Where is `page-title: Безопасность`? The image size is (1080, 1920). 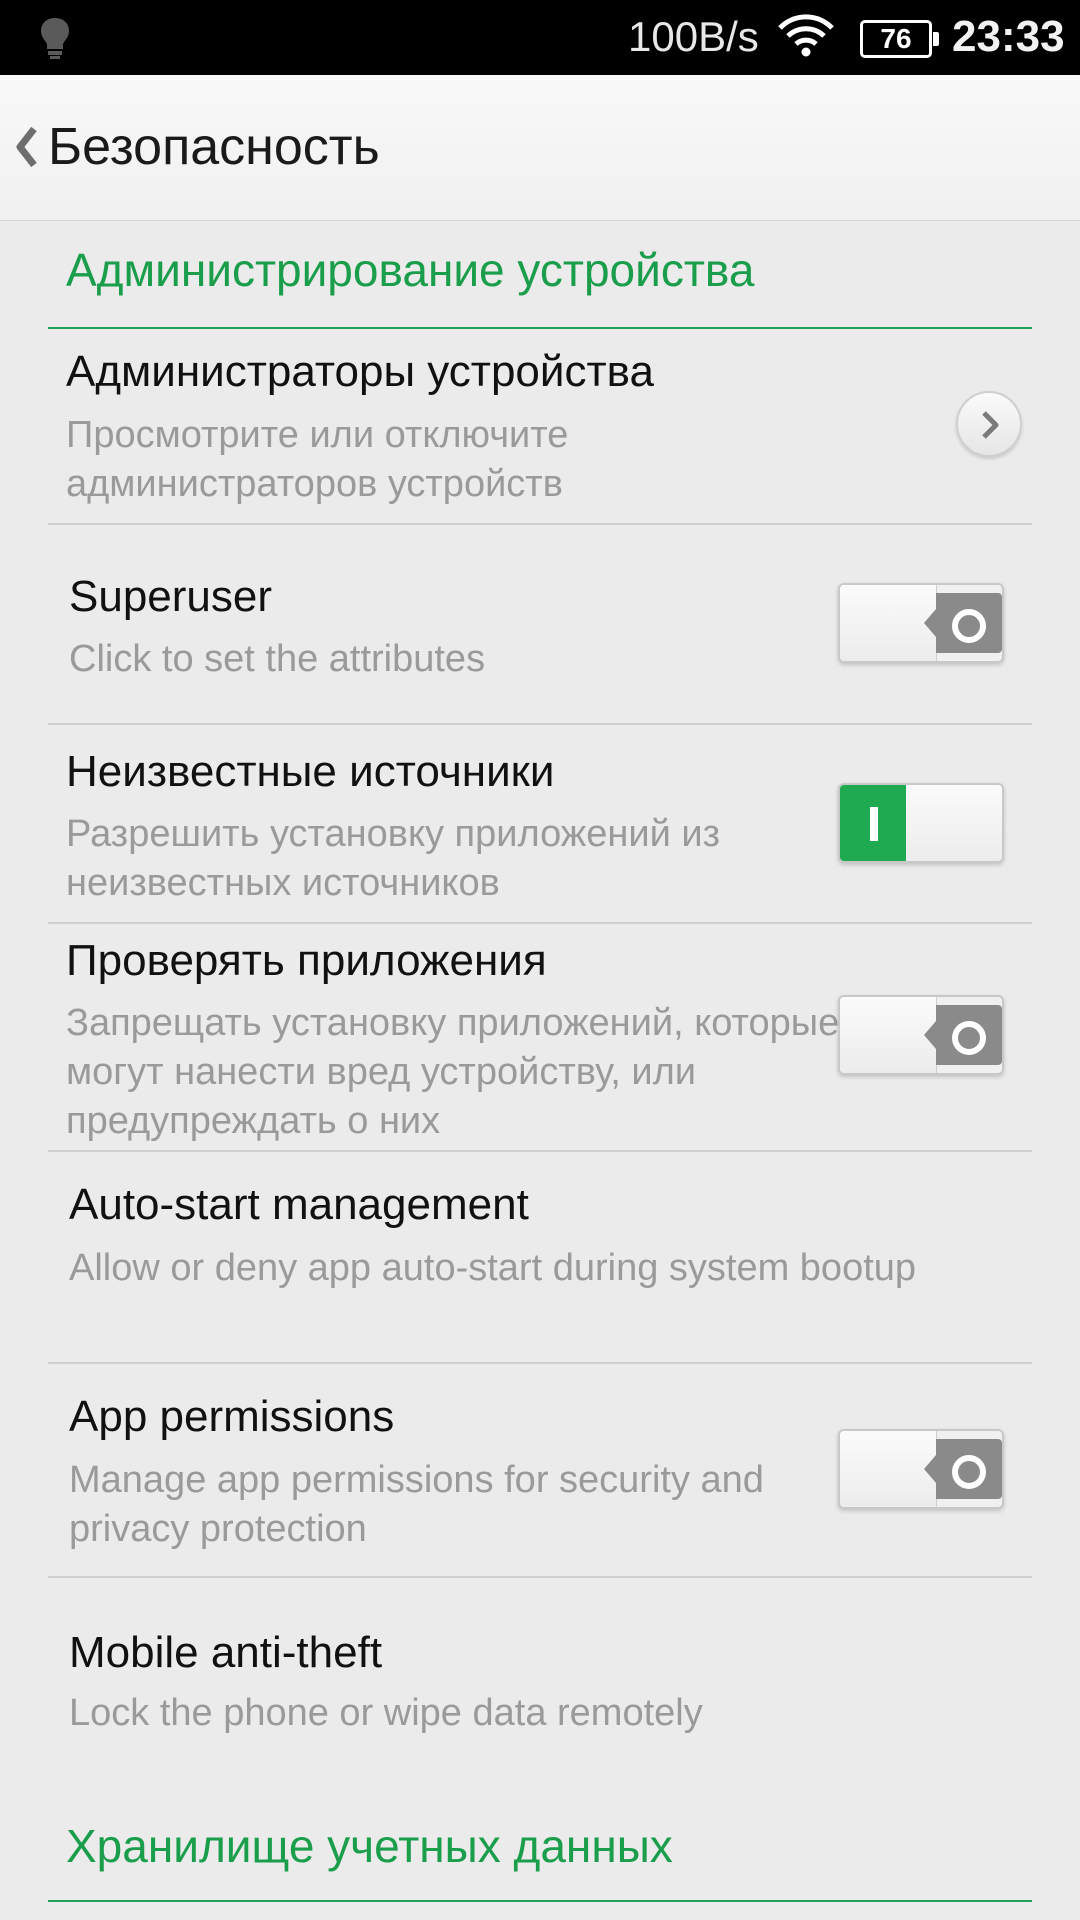 page-title: Безопасность is located at coordinates (214, 147).